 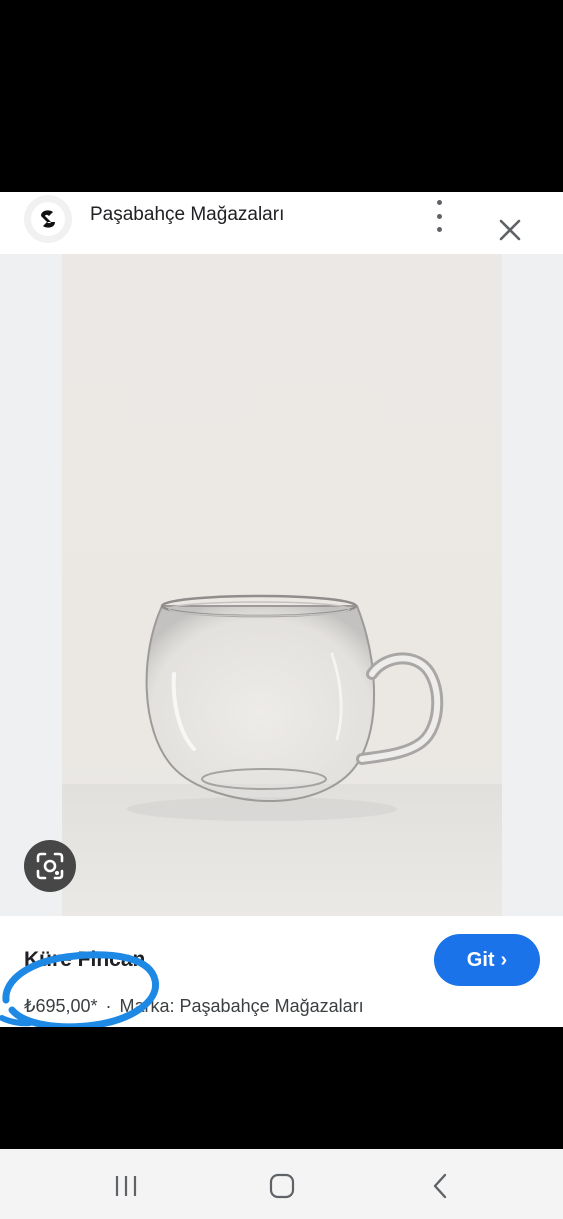 What do you see at coordinates (281, 1088) in the screenshot?
I see `bottom-black-area` at bounding box center [281, 1088].